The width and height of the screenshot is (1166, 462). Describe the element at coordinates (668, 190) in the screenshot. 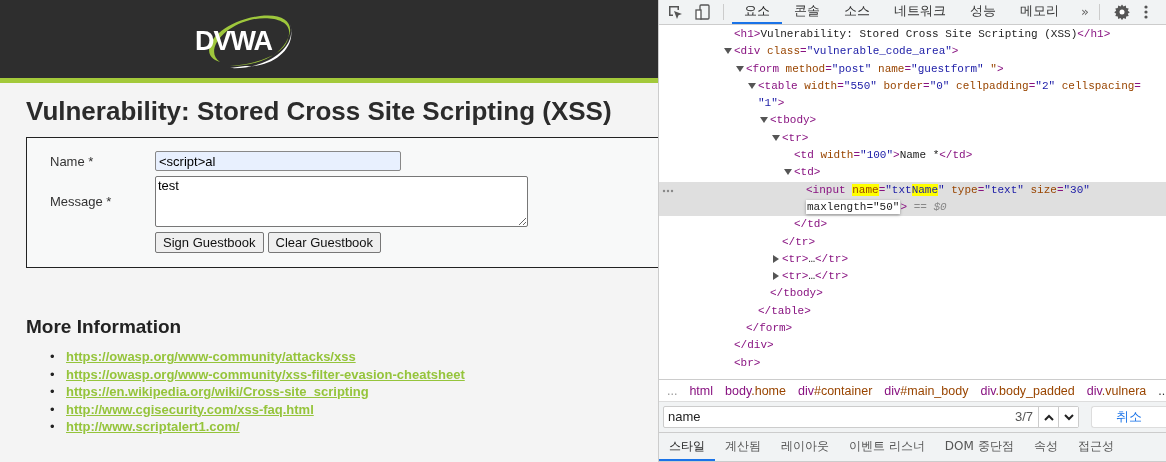

I see `dots-icon` at that location.